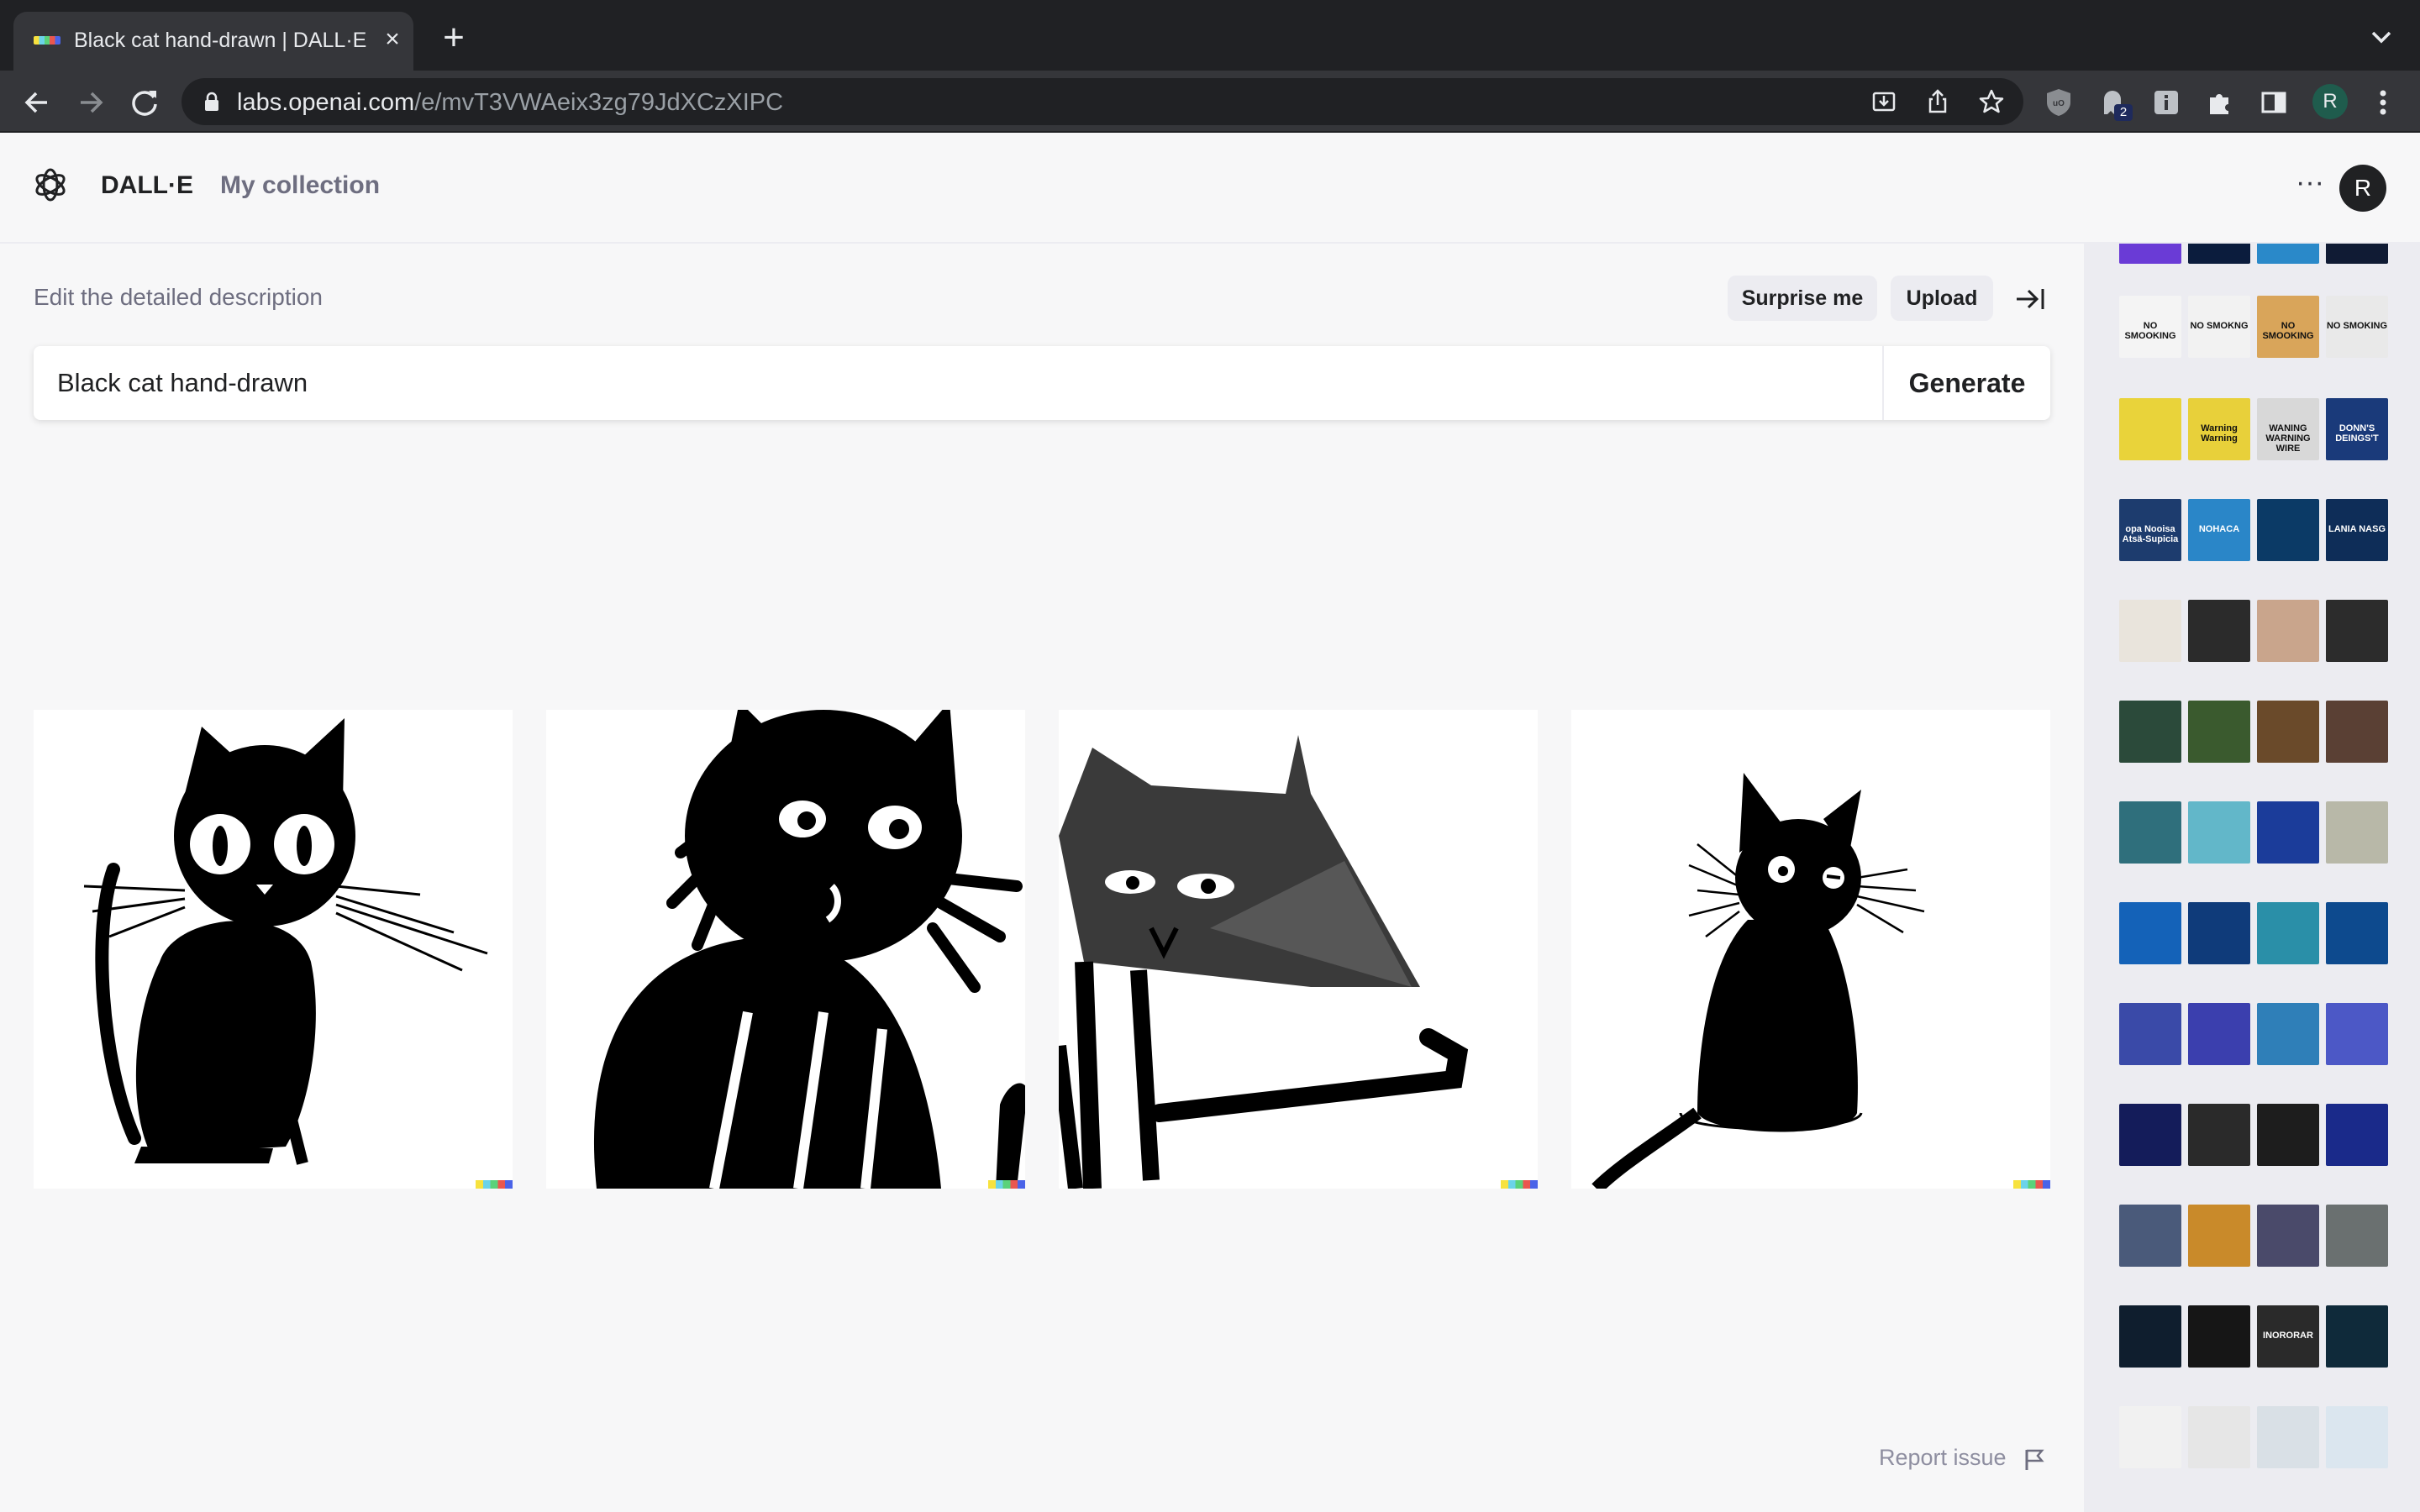 The height and width of the screenshot is (1512, 2420). What do you see at coordinates (2253, 1236) in the screenshot?
I see `history-row-sunsets` at bounding box center [2253, 1236].